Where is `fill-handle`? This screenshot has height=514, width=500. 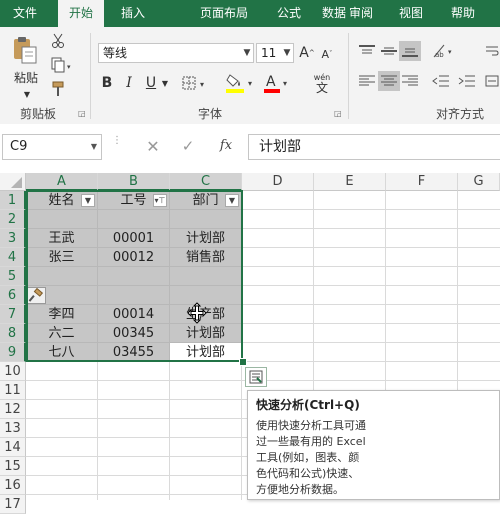 fill-handle is located at coordinates (243, 362).